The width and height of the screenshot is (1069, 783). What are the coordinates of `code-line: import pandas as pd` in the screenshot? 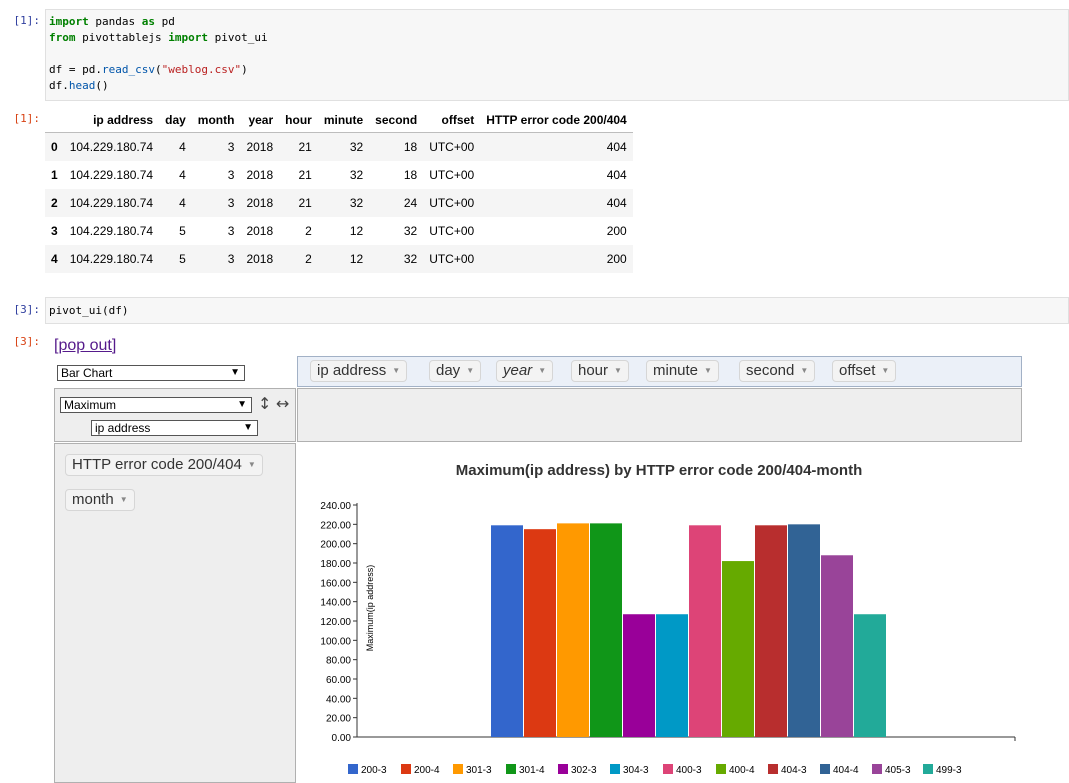 It's located at (557, 22).